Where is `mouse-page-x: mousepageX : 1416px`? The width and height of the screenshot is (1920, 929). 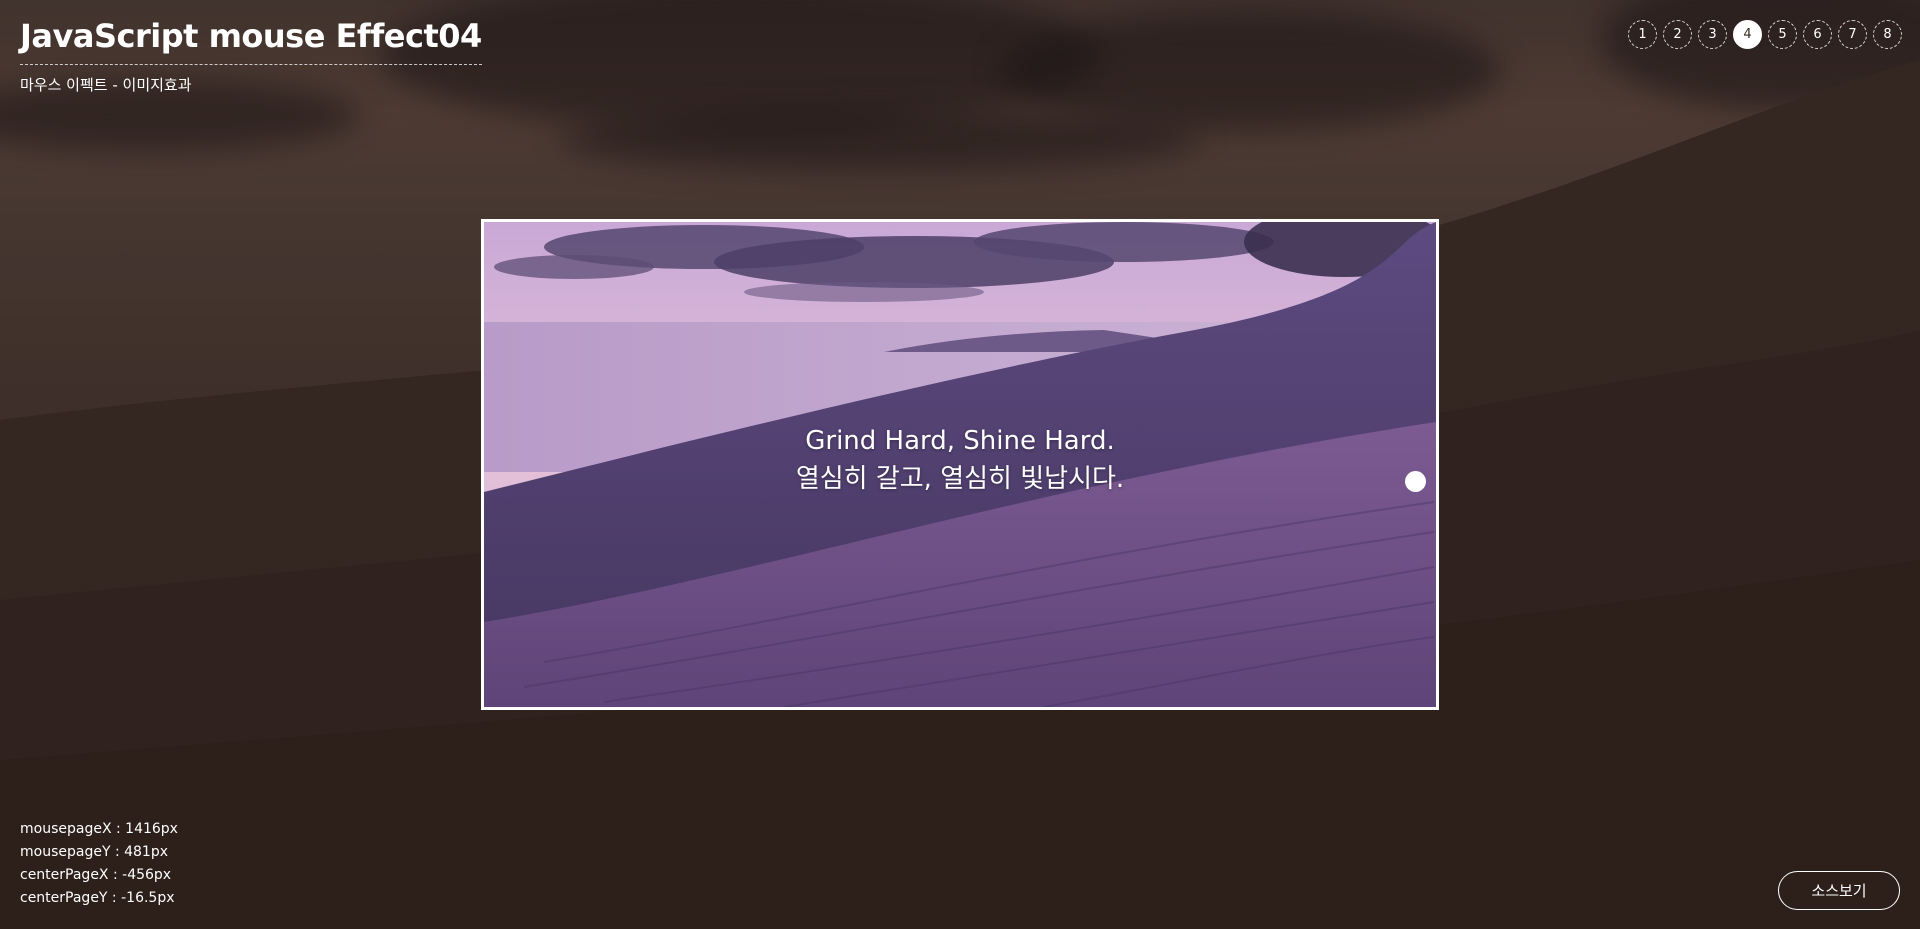 mouse-page-x: mousepageX : 1416px is located at coordinates (99, 829).